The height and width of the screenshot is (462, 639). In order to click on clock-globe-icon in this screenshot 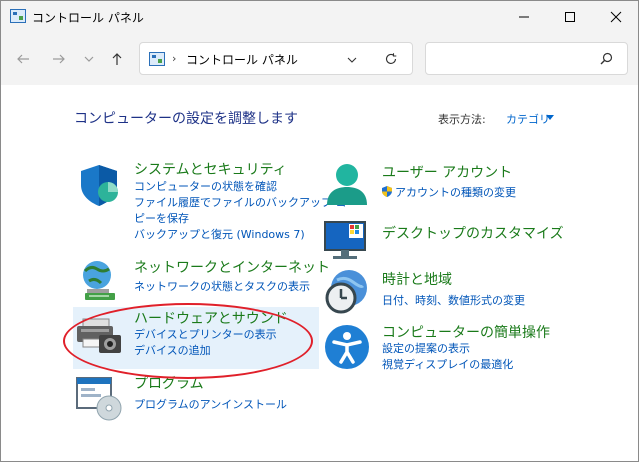, I will do `click(347, 292)`.